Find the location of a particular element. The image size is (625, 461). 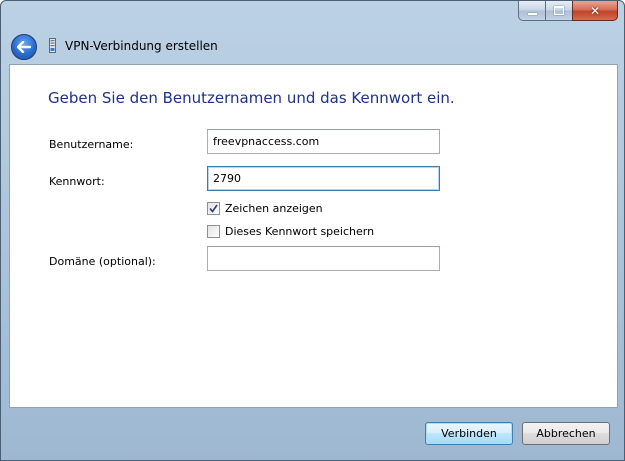

close-icon: ✕ is located at coordinates (595, 10).